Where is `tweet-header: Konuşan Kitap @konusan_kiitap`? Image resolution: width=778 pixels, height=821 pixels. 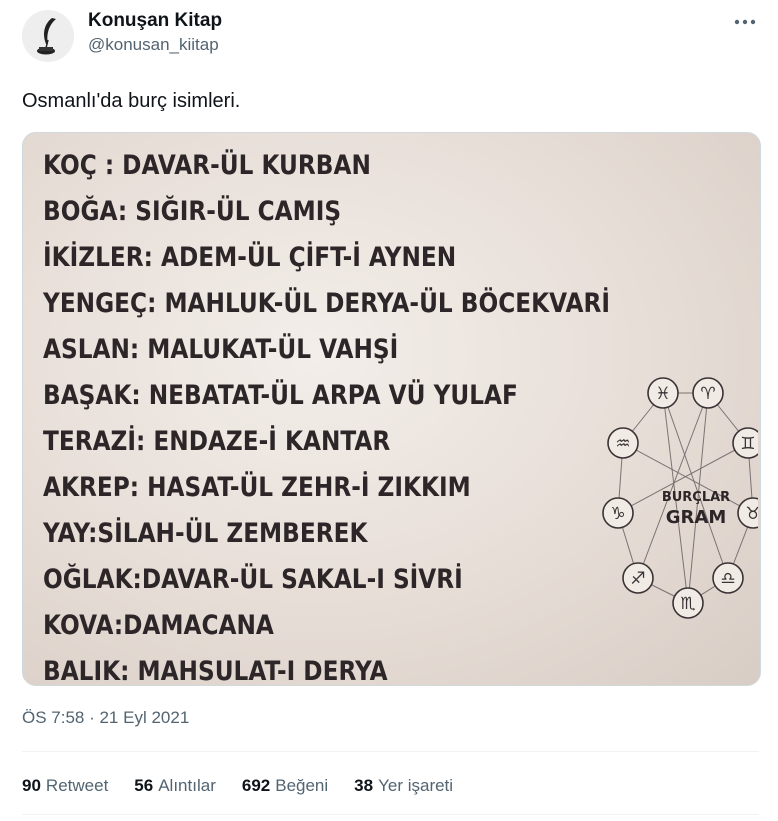 tweet-header: Konuşan Kitap @konusan_kiitap is located at coordinates (392, 38).